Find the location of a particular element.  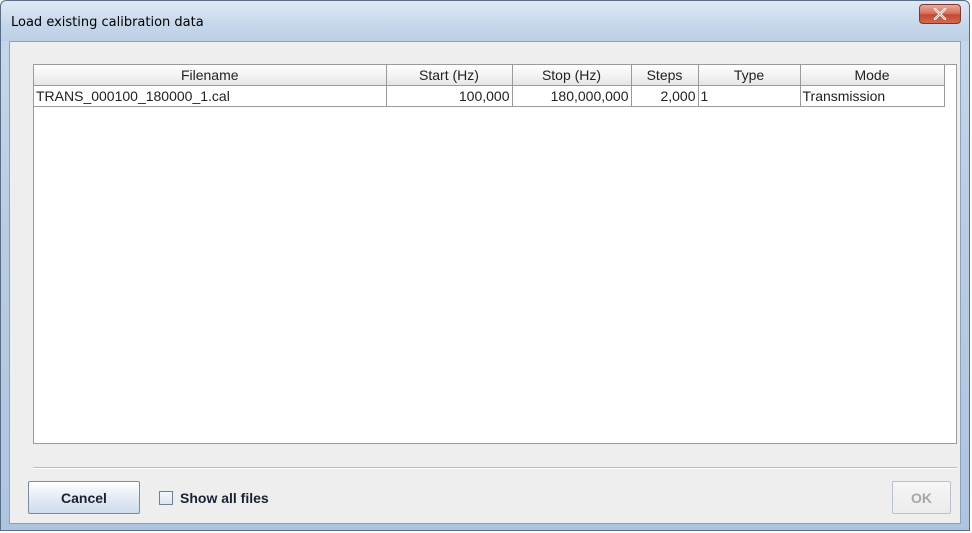

show-all-files-label: Show all files is located at coordinates (224, 498).